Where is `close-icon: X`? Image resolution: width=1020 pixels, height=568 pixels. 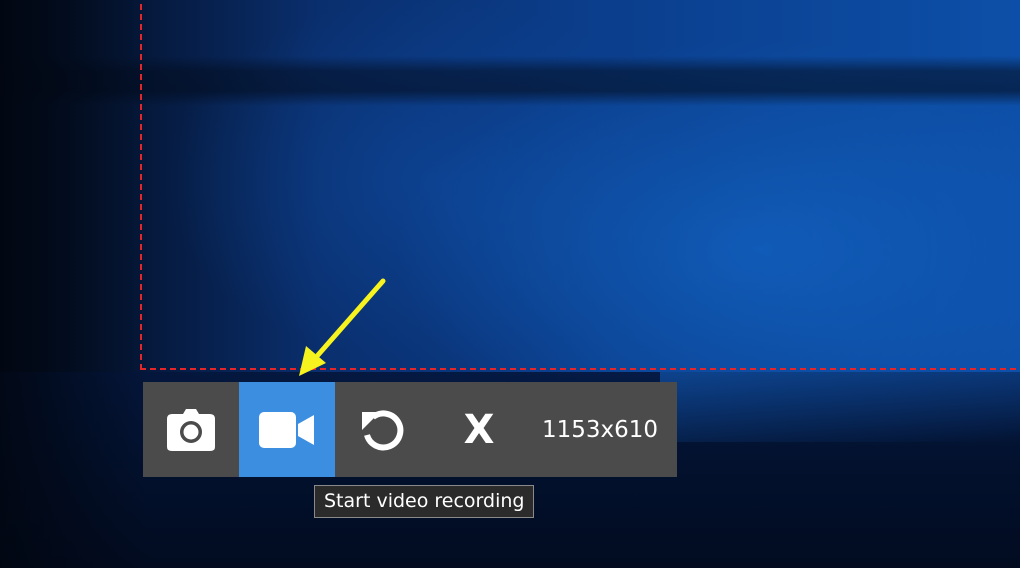 close-icon: X is located at coordinates (479, 429).